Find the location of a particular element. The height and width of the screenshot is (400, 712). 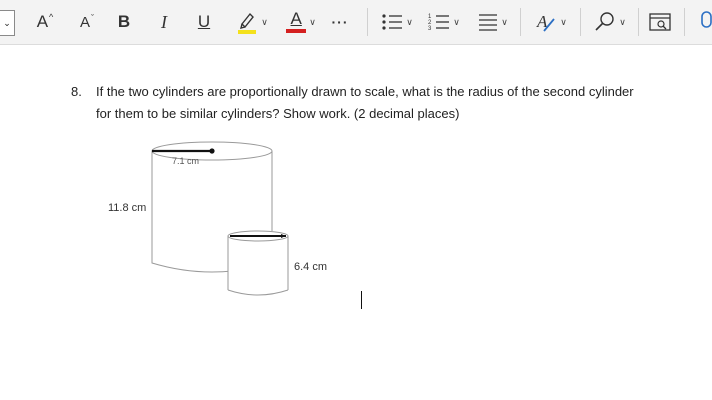

dictate-icon is located at coordinates (706, 19).